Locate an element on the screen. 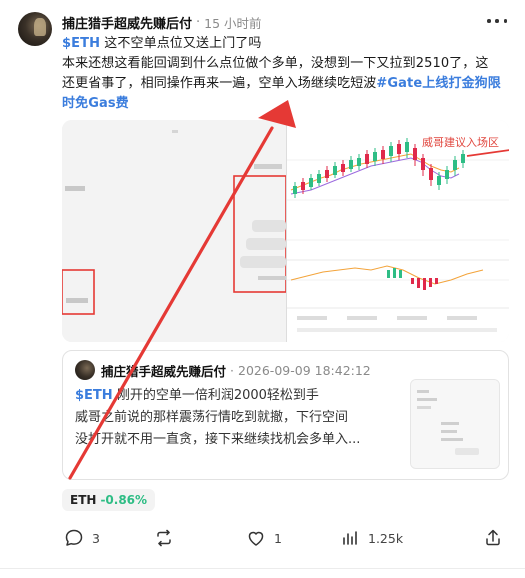  share-icon is located at coordinates (493, 537).